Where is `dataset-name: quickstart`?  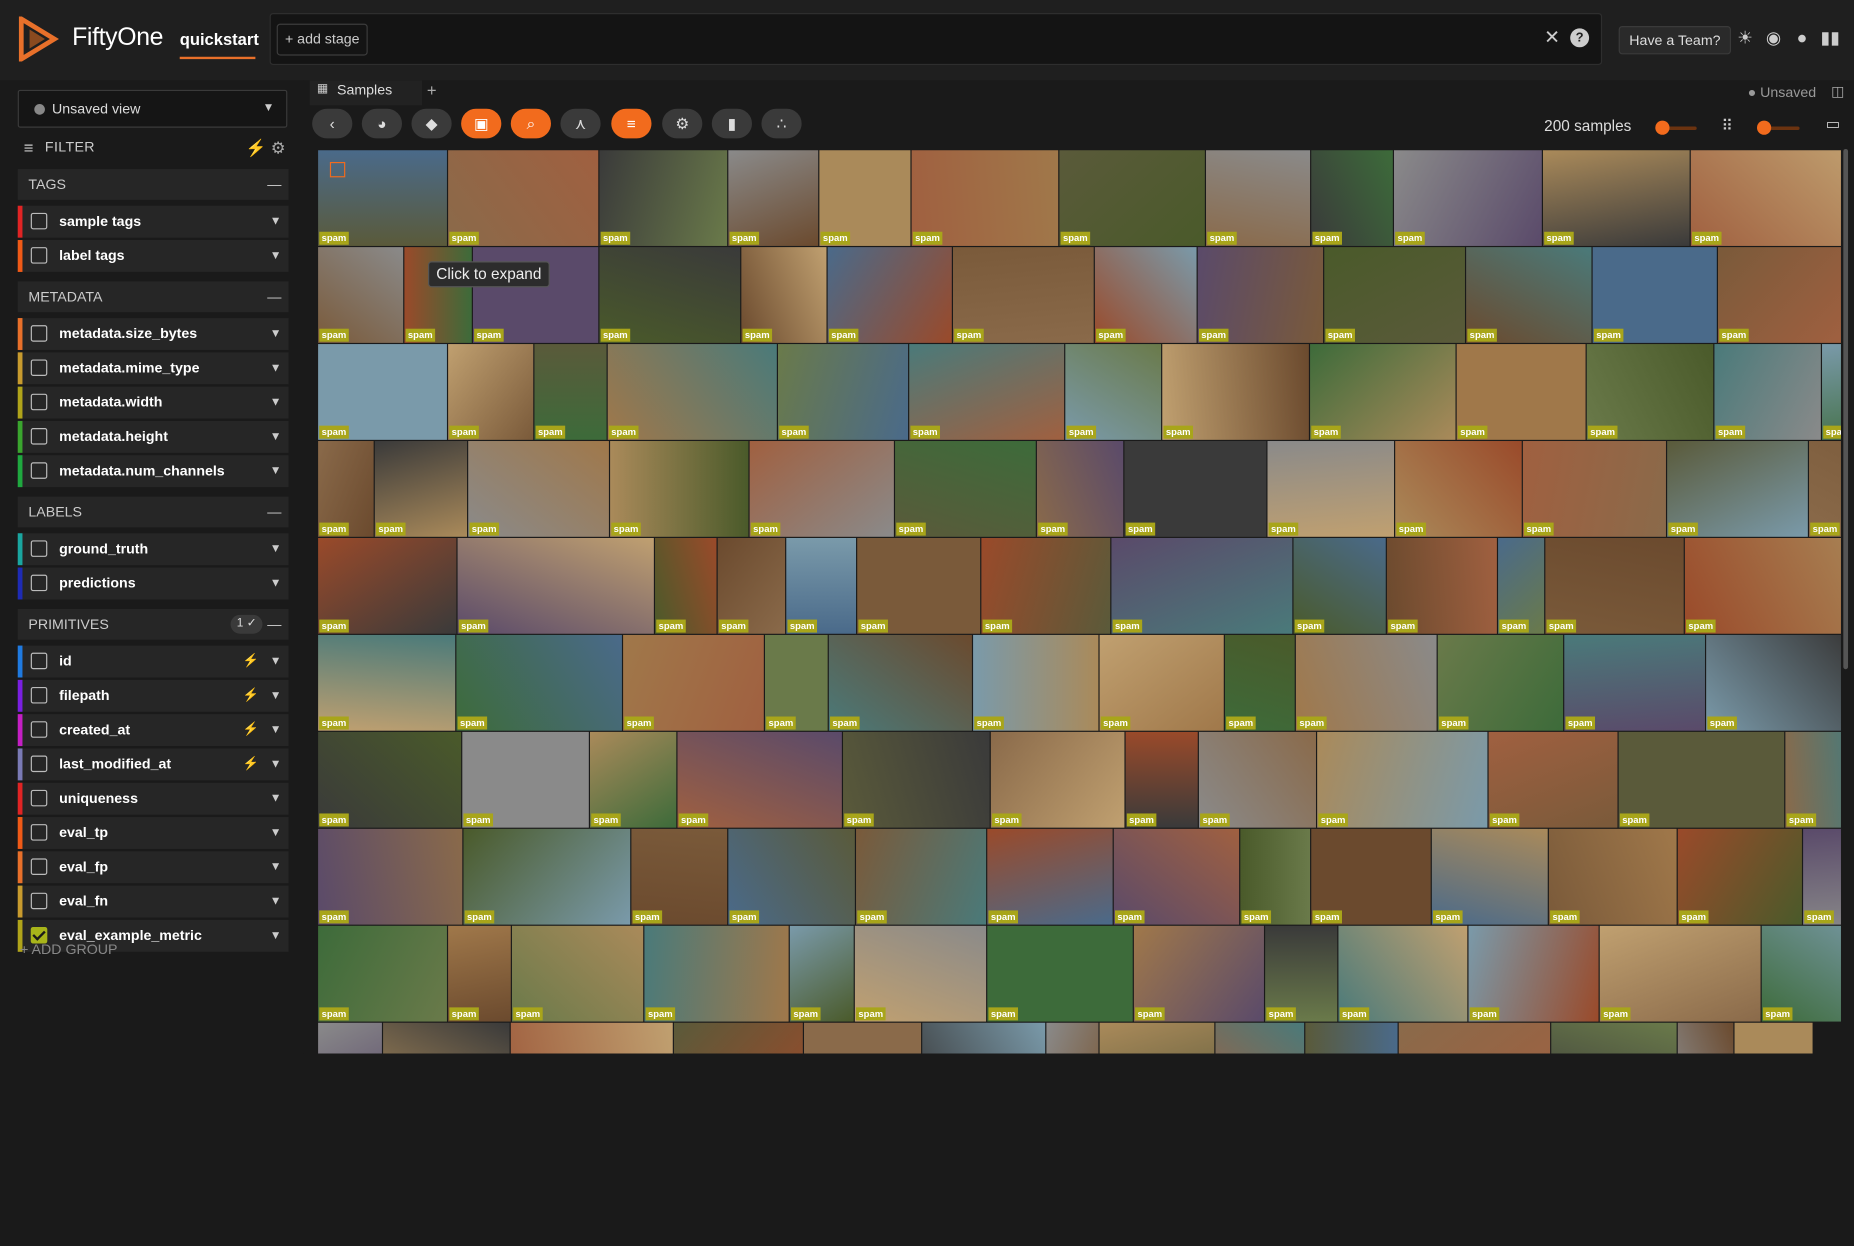
dataset-name: quickstart is located at coordinates (219, 39).